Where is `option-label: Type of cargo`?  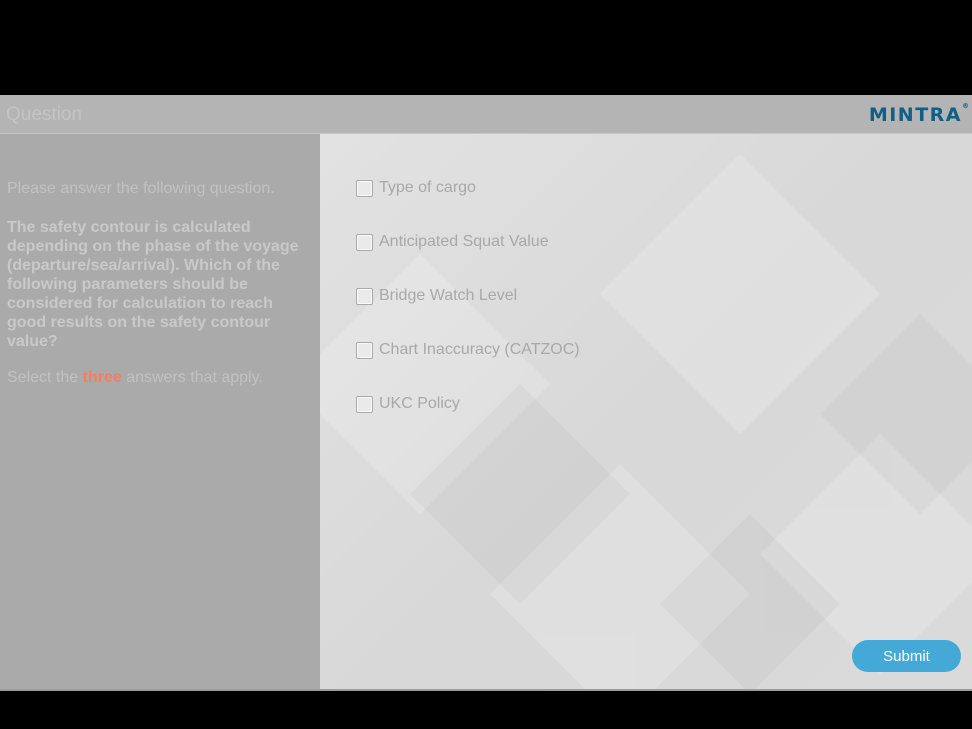
option-label: Type of cargo is located at coordinates (427, 187).